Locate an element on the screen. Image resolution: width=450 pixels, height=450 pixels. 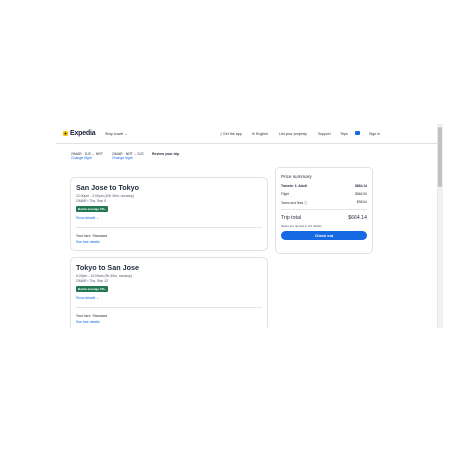
scrollbar-thumb is located at coordinates (440, 157).